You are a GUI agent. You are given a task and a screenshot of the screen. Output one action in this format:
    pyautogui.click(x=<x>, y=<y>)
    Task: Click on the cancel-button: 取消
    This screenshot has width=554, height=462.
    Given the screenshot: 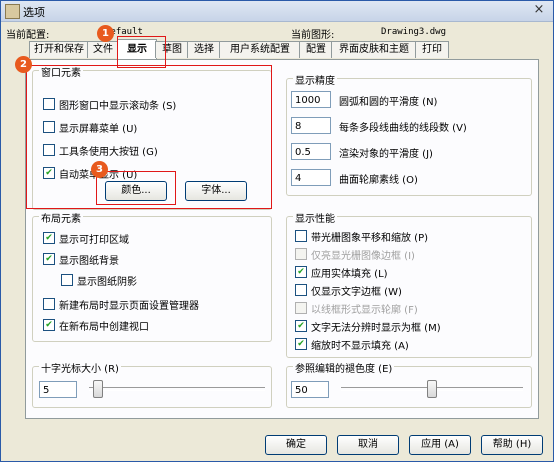 What is the action you would take?
    pyautogui.click(x=368, y=445)
    